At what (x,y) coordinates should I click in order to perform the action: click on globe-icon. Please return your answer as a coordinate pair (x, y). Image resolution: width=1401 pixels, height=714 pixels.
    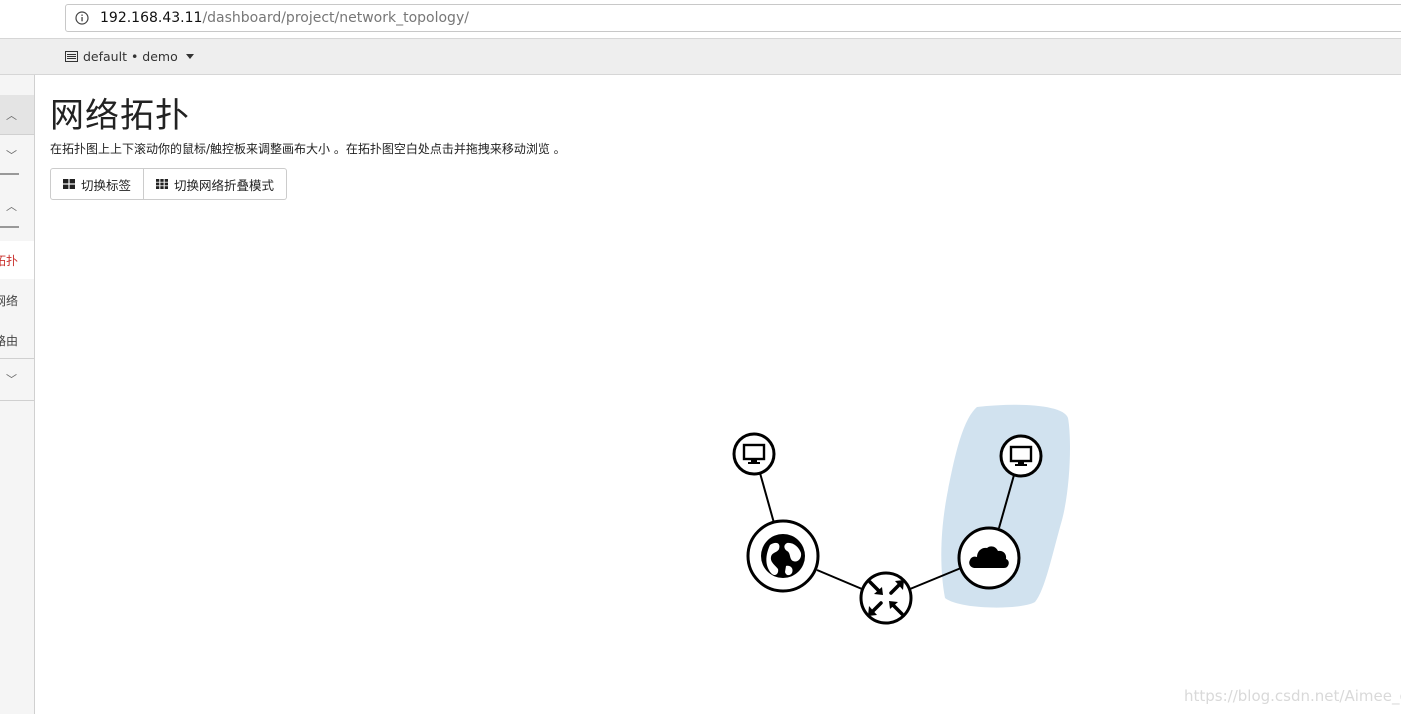
    Looking at the image, I should click on (783, 556).